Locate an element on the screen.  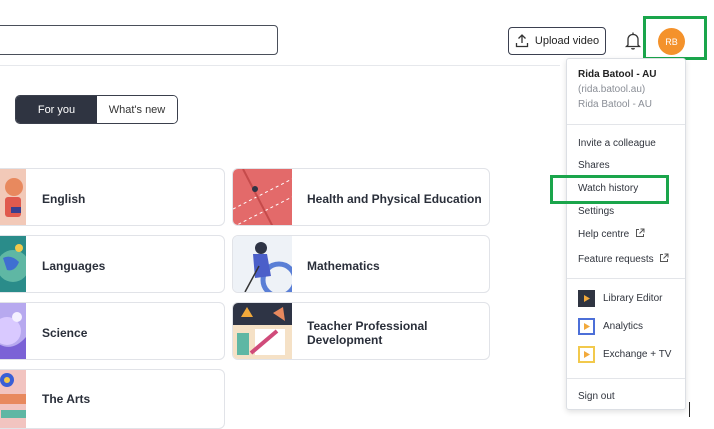
search-input is located at coordinates (139, 40).